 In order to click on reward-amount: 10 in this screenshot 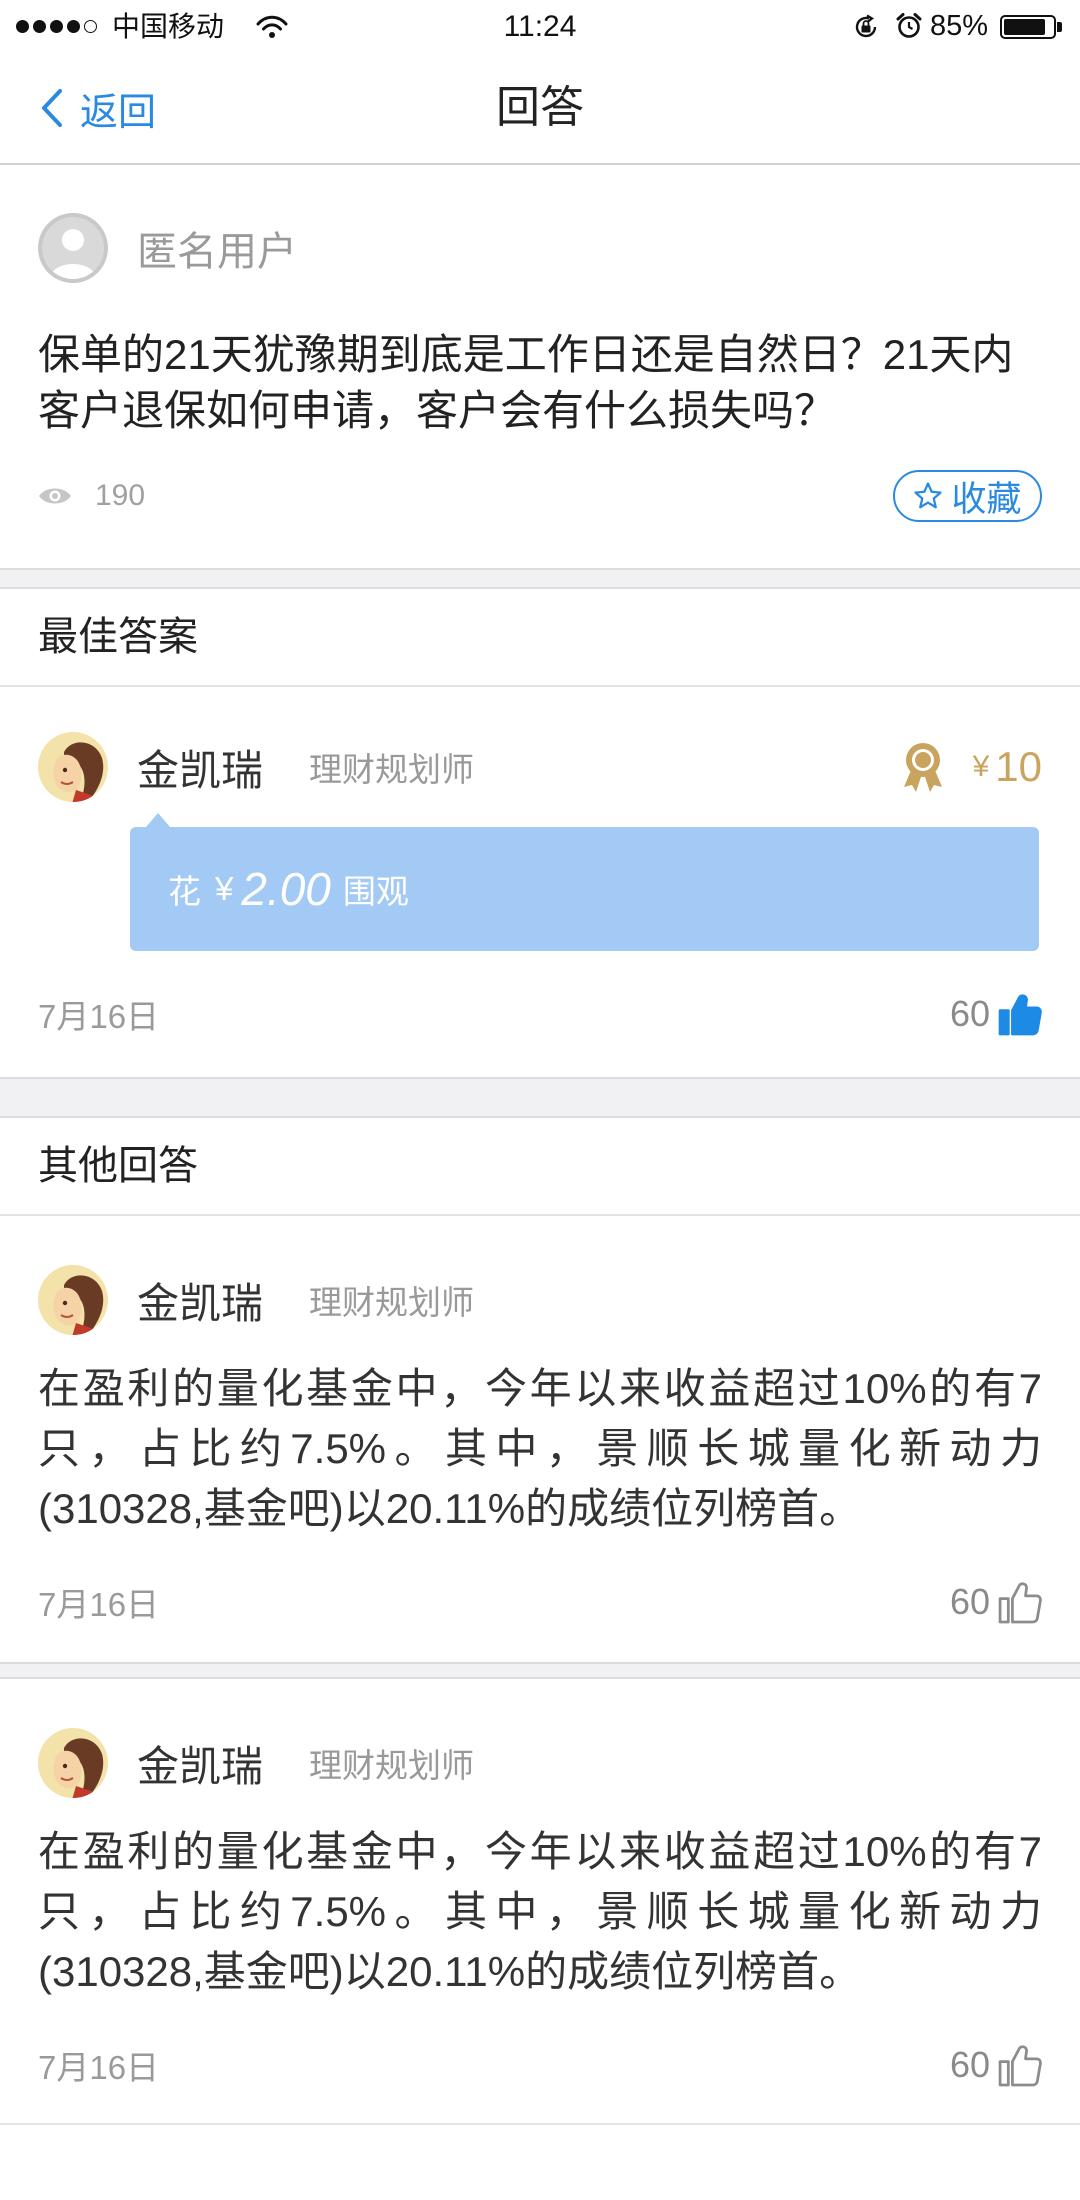, I will do `click(1018, 766)`.